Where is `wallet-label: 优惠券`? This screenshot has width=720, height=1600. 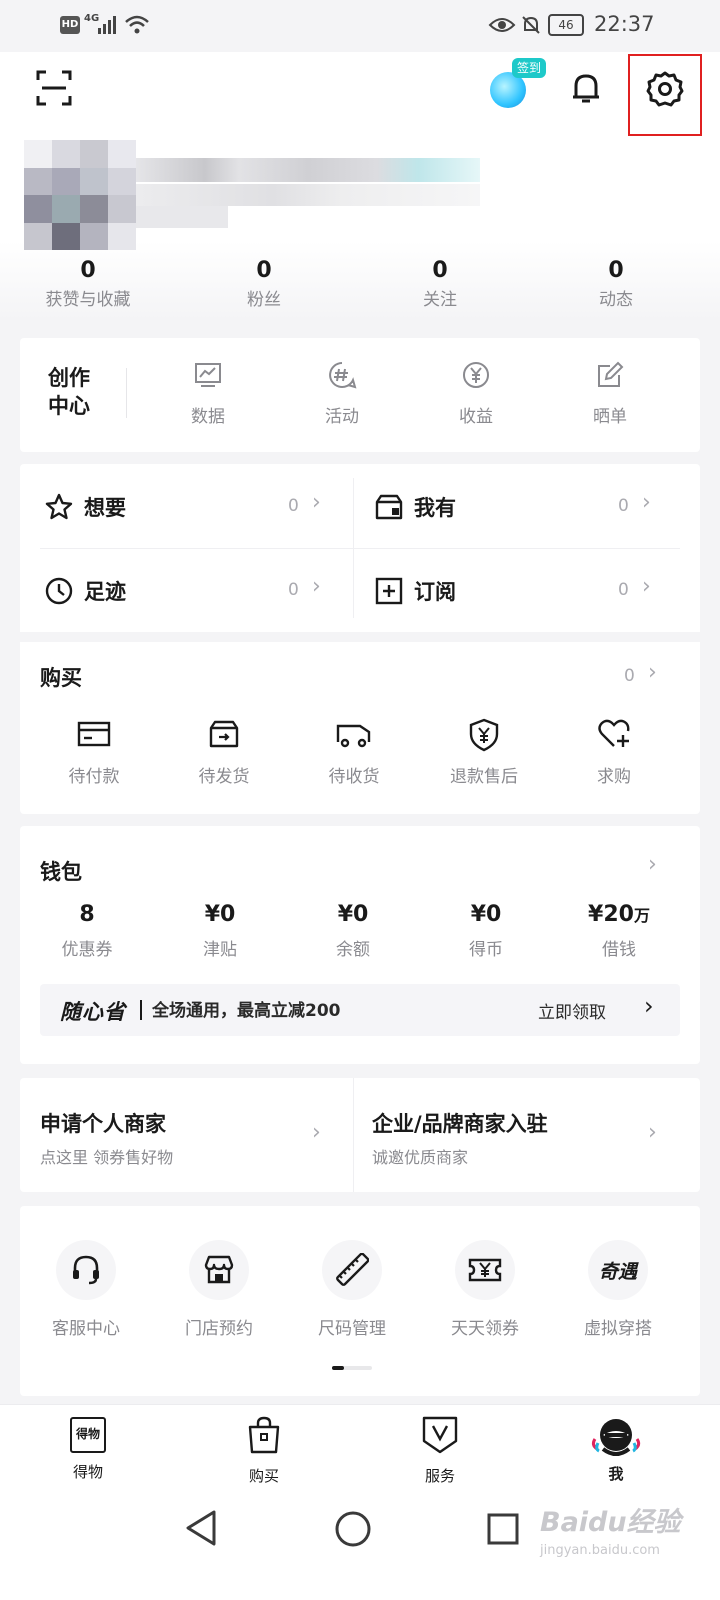 wallet-label: 优惠券 is located at coordinates (87, 950).